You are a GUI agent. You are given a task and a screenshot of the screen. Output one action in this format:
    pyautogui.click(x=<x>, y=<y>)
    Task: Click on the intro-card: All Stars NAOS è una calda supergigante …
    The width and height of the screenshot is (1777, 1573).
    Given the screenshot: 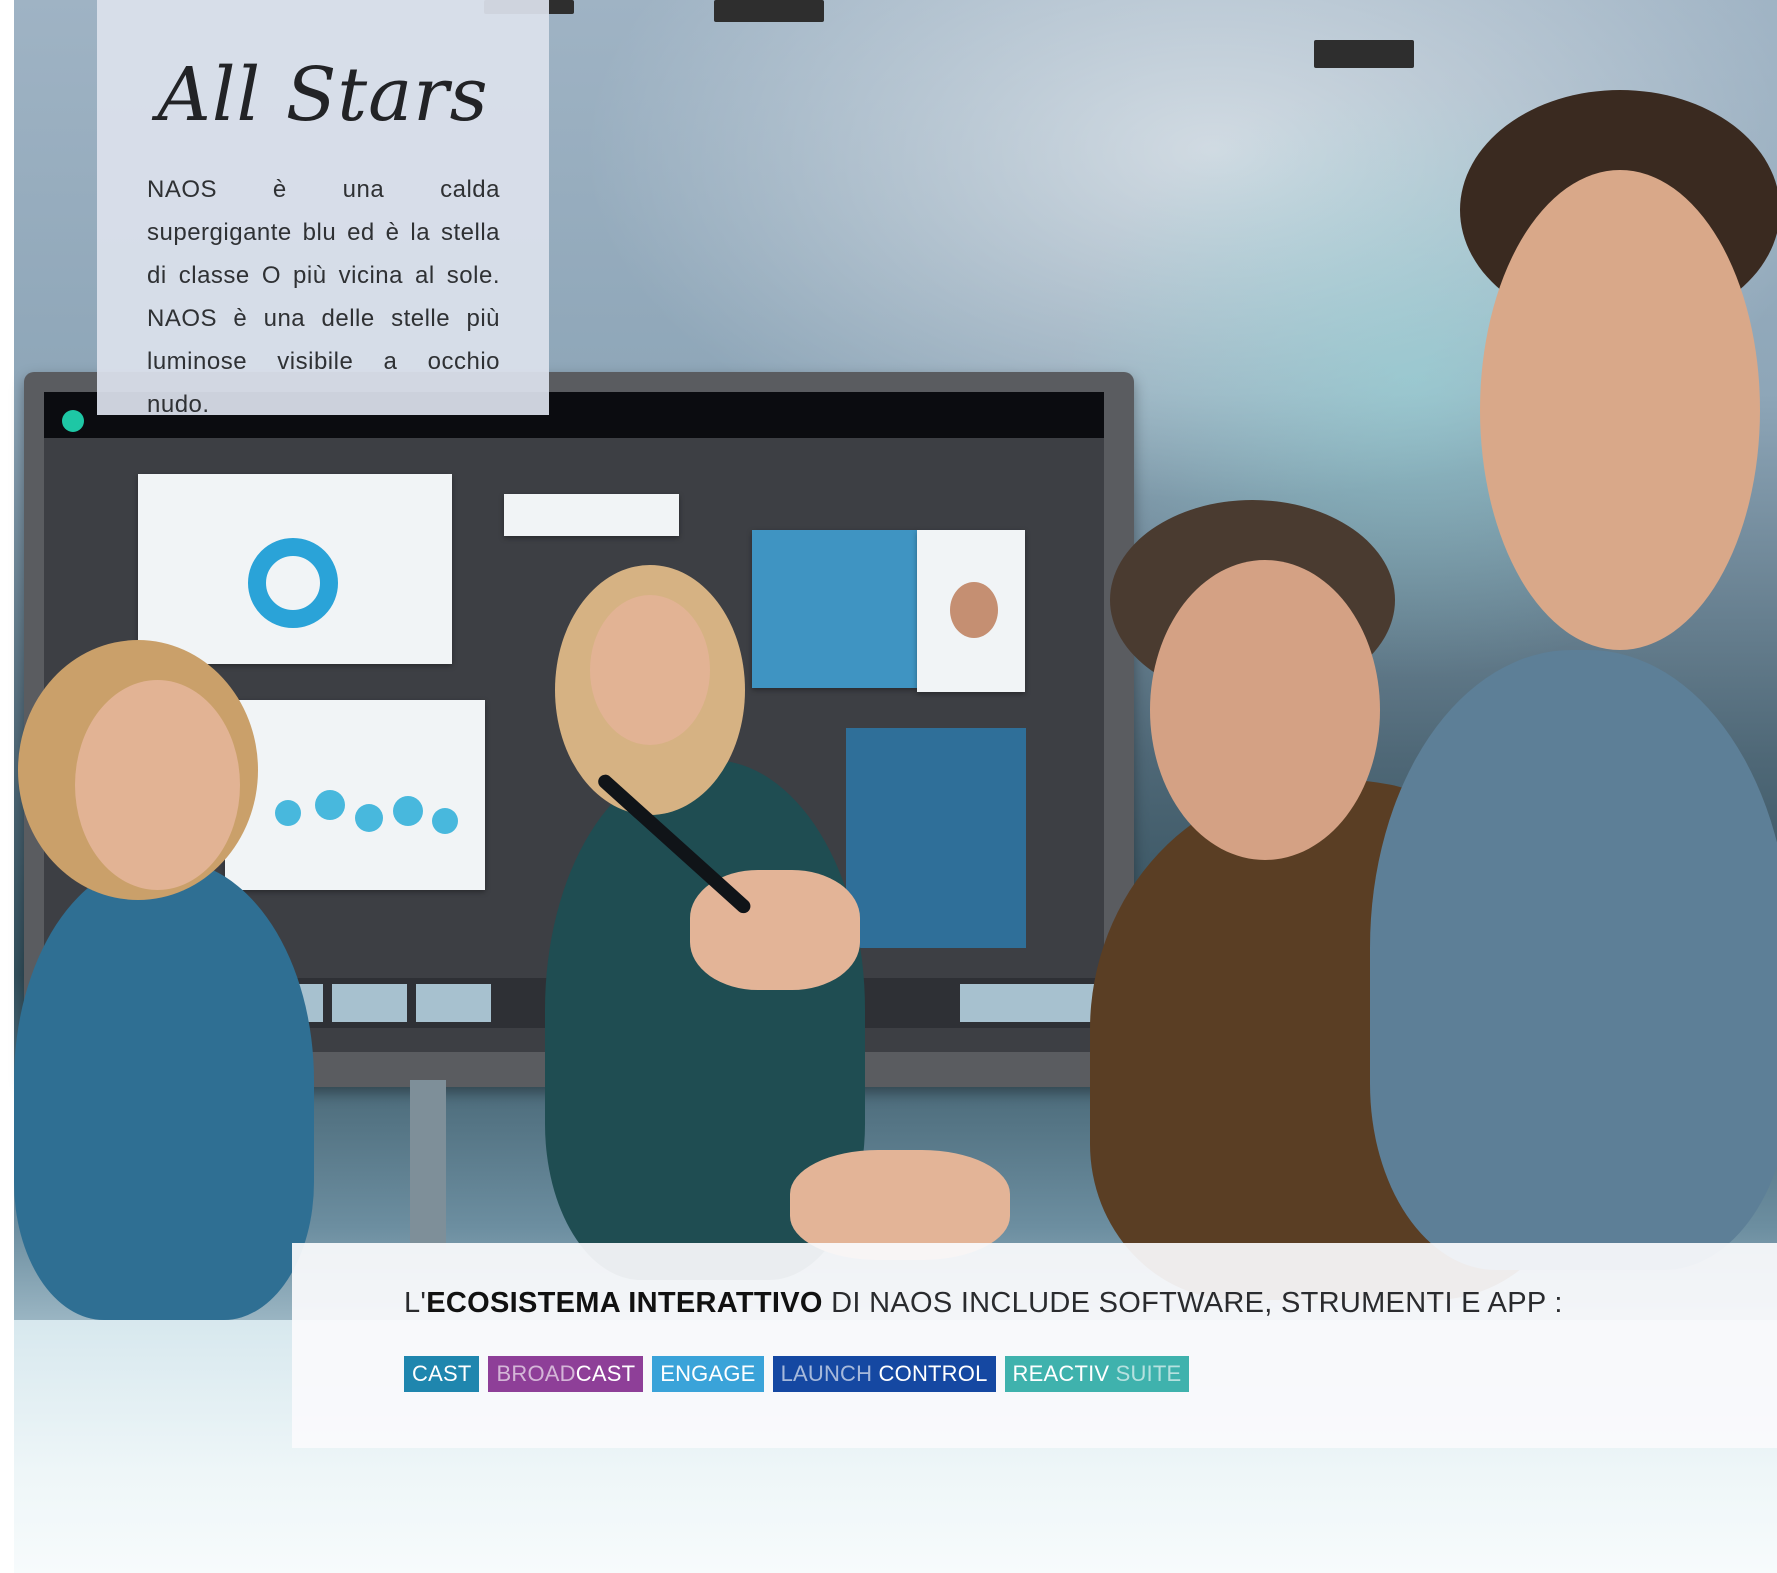 What is the action you would take?
    pyautogui.click(x=323, y=209)
    